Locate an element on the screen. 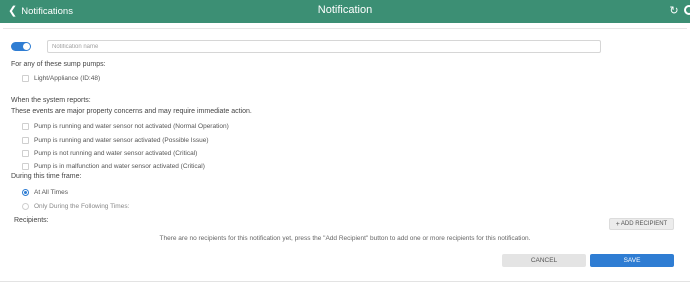 This screenshot has width=690, height=284. toggle-knob is located at coordinates (26, 46).